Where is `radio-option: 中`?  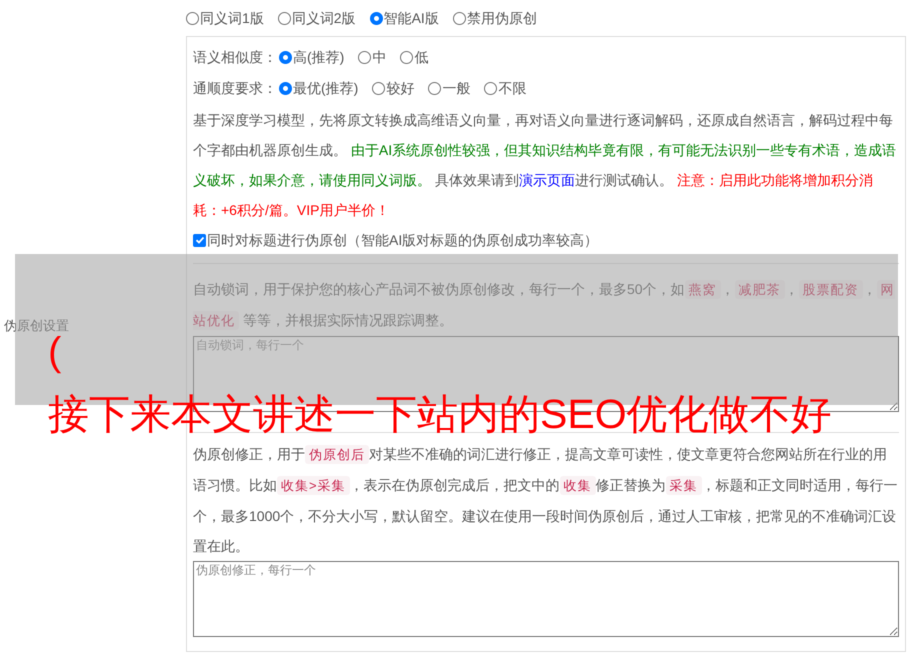 radio-option: 中 is located at coordinates (372, 57).